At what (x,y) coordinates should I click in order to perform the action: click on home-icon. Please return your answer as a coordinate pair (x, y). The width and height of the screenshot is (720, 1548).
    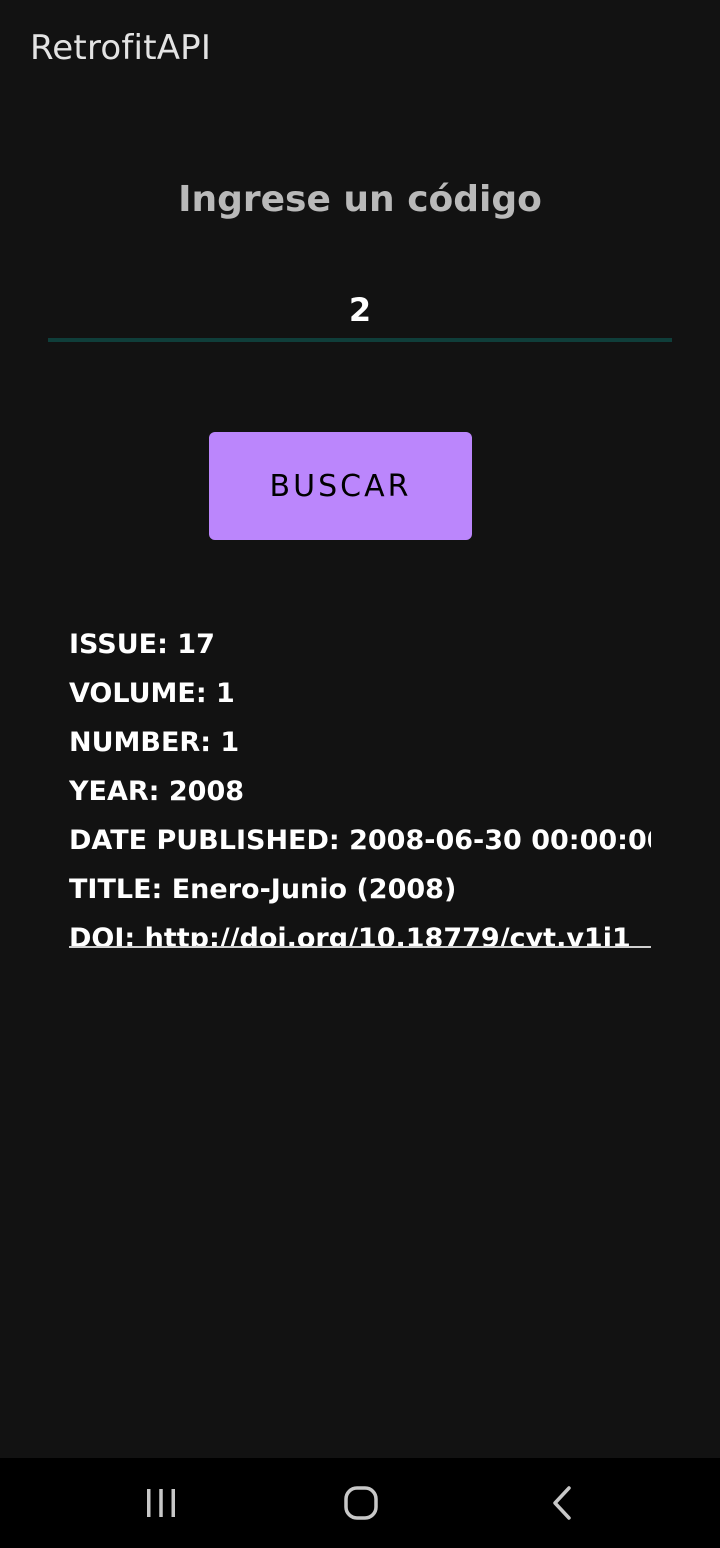
    Looking at the image, I should click on (361, 1503).